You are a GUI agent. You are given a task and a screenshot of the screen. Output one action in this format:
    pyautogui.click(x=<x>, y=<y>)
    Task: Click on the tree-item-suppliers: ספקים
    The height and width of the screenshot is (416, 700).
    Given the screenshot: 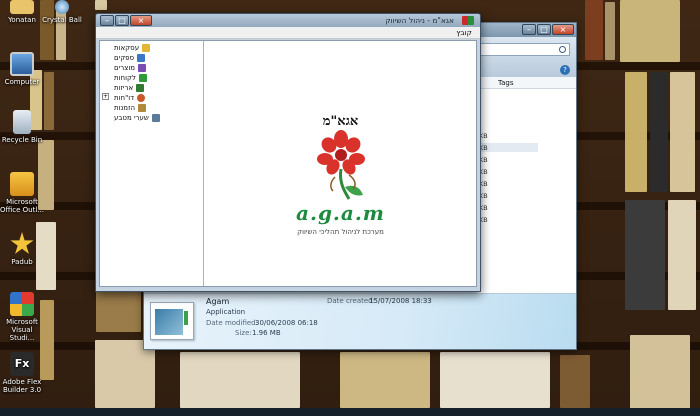 What is the action you would take?
    pyautogui.click(x=152, y=58)
    